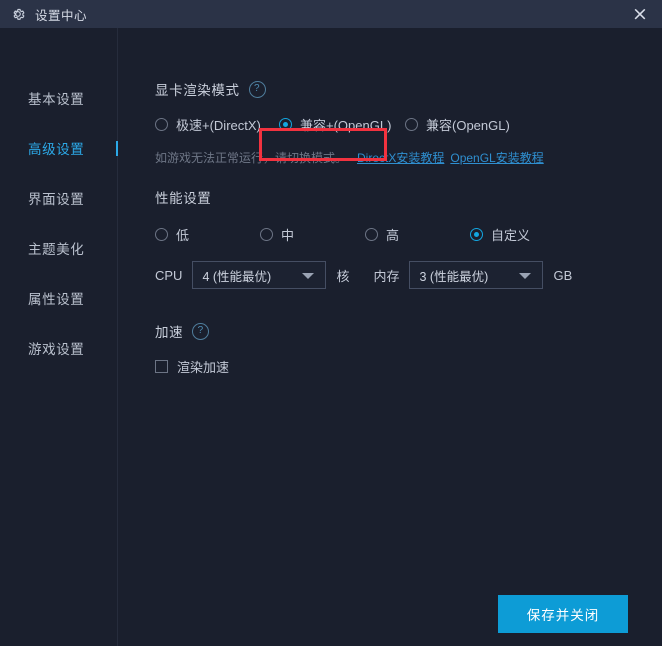 The image size is (662, 646). I want to click on acceleration-section: 加速 ? 渲染加速, so click(192, 348).